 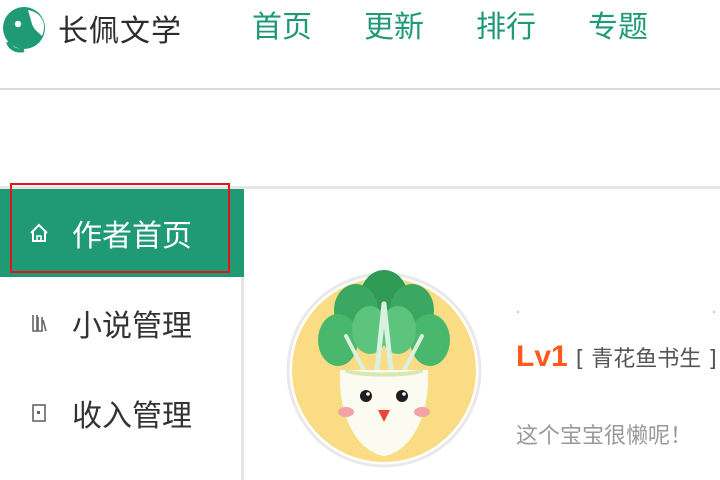 I want to click on faint-divider, so click(x=616, y=312).